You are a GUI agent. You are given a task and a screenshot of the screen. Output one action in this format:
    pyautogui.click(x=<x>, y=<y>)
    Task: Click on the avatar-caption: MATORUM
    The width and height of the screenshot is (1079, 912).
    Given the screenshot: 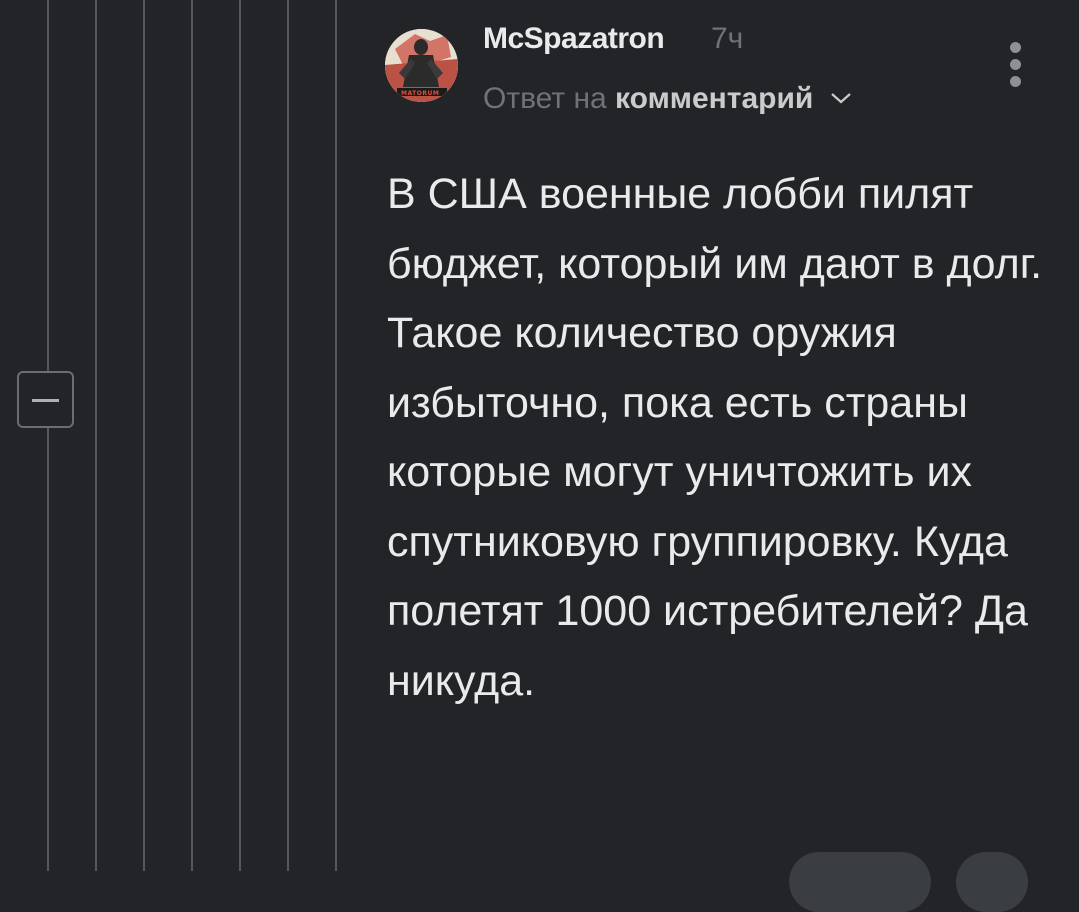 What is the action you would take?
    pyautogui.click(x=420, y=93)
    